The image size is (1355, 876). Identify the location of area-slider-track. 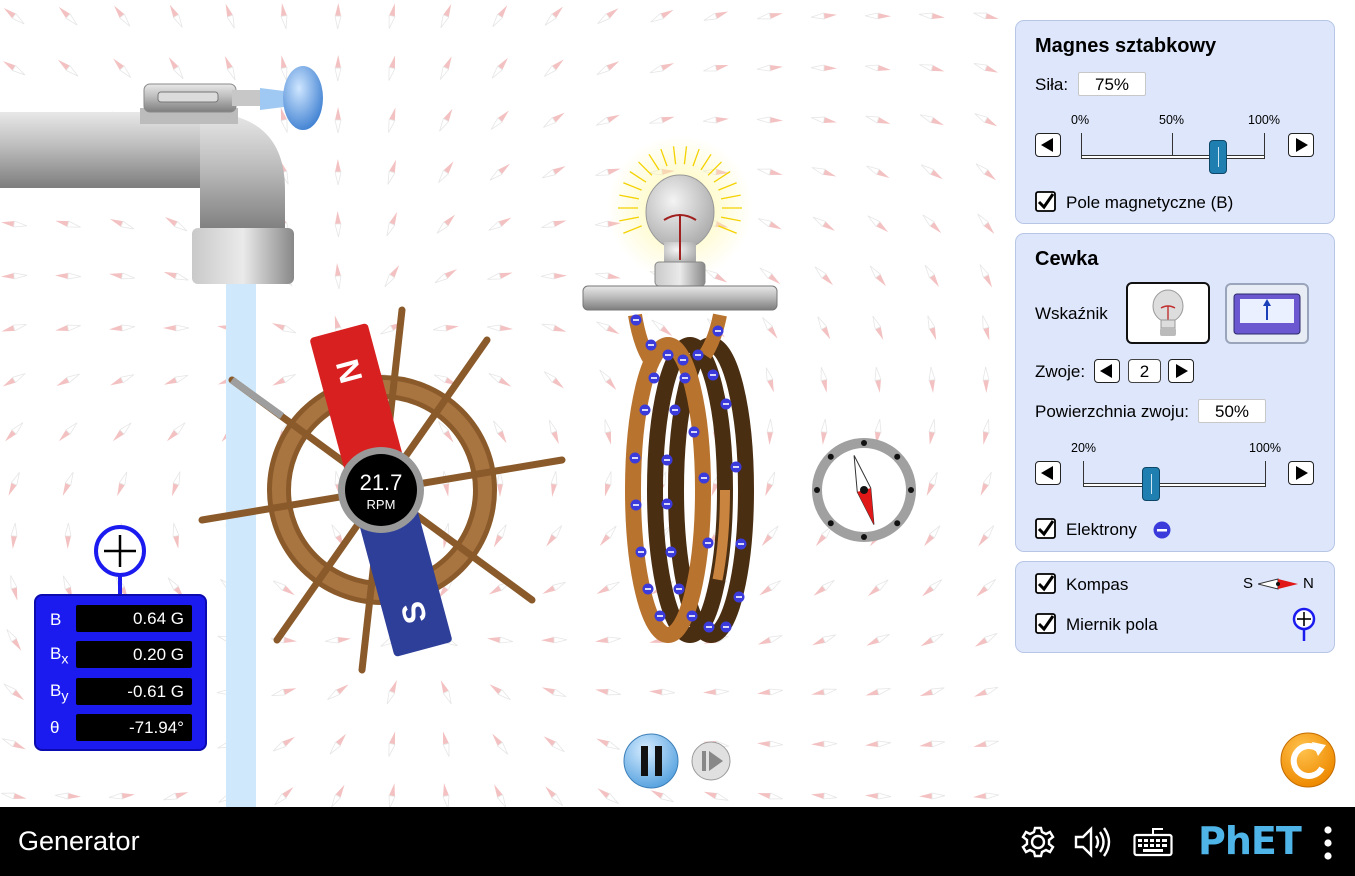
(1174, 485).